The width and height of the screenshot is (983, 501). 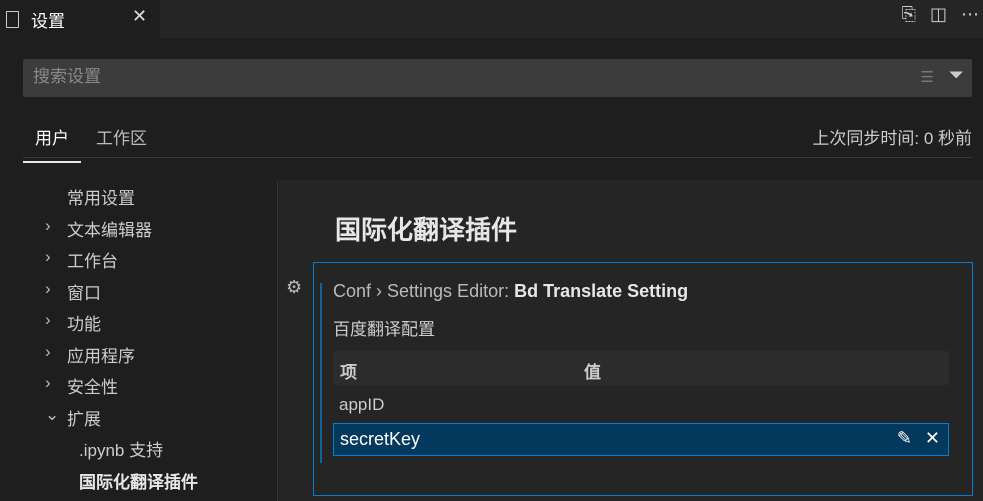 What do you see at coordinates (48, 21) in the screenshot?
I see `tab-title: 设置` at bounding box center [48, 21].